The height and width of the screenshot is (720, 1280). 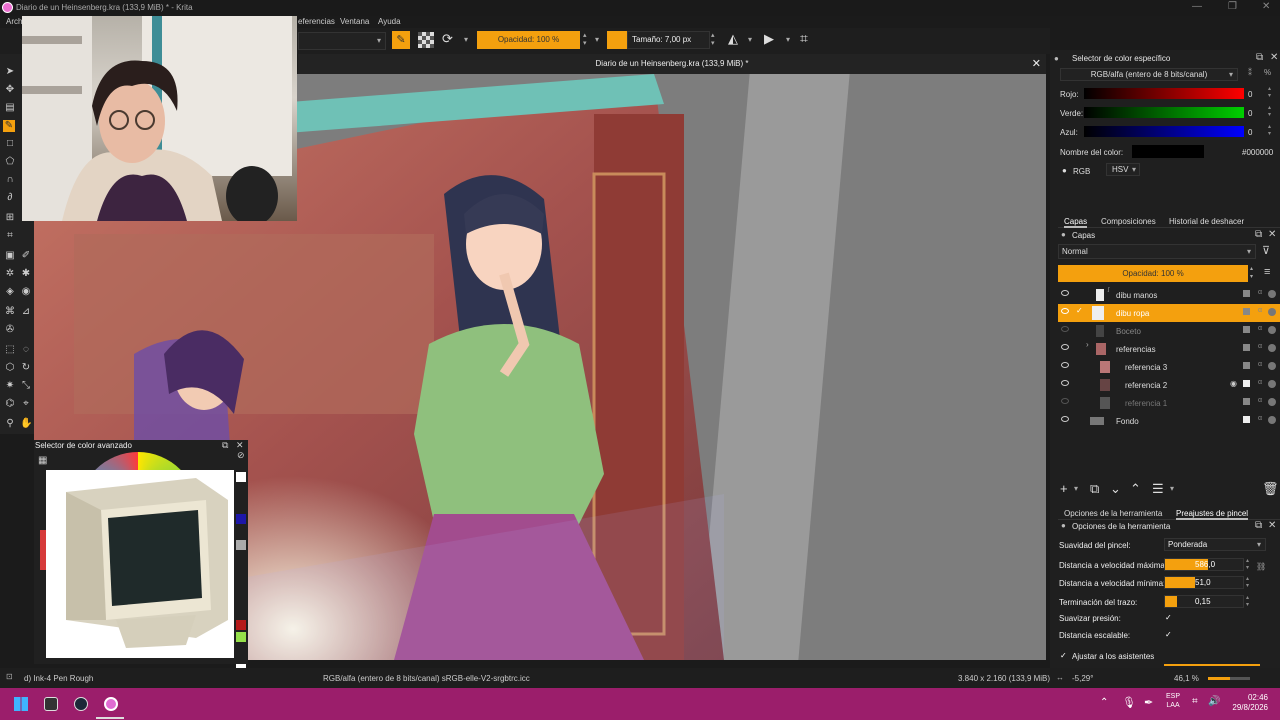 What do you see at coordinates (1215, 544) in the screenshot?
I see `smoothing-dropdown: Ponderada ▾` at bounding box center [1215, 544].